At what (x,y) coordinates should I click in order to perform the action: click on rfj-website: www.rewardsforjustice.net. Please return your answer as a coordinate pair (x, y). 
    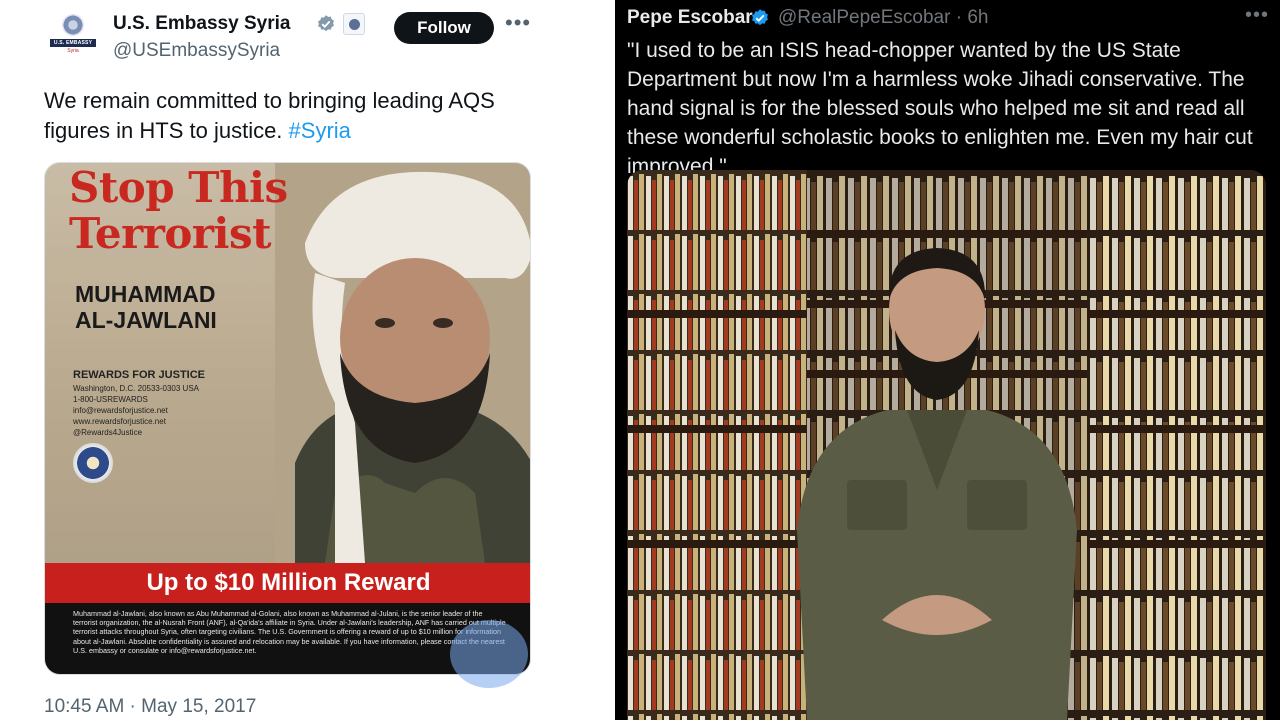
    Looking at the image, I should click on (119, 421).